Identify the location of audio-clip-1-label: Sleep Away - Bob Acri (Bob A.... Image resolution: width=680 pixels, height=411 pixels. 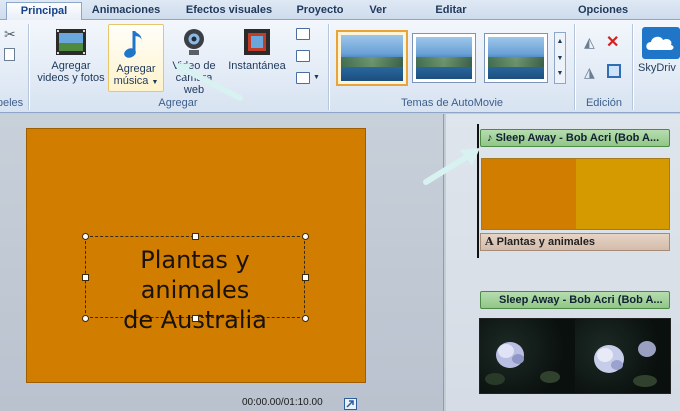
(577, 138).